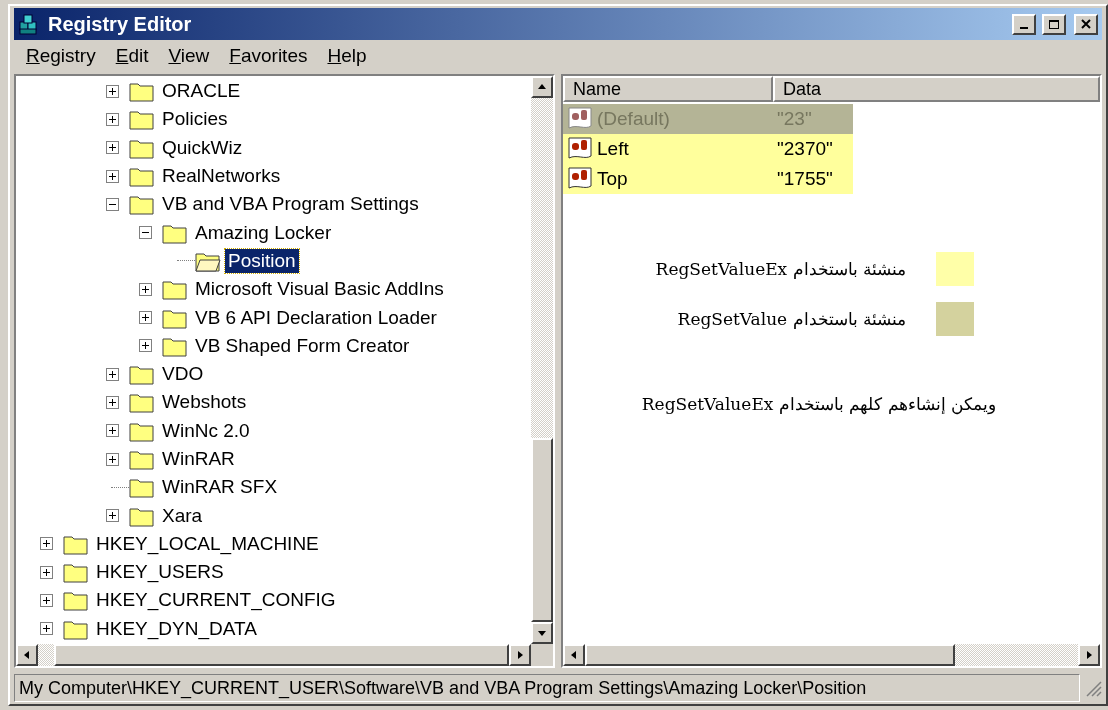 This screenshot has width=1108, height=710. I want to click on tree-item: HKEY_CURRENT_CONFIG, so click(216, 600).